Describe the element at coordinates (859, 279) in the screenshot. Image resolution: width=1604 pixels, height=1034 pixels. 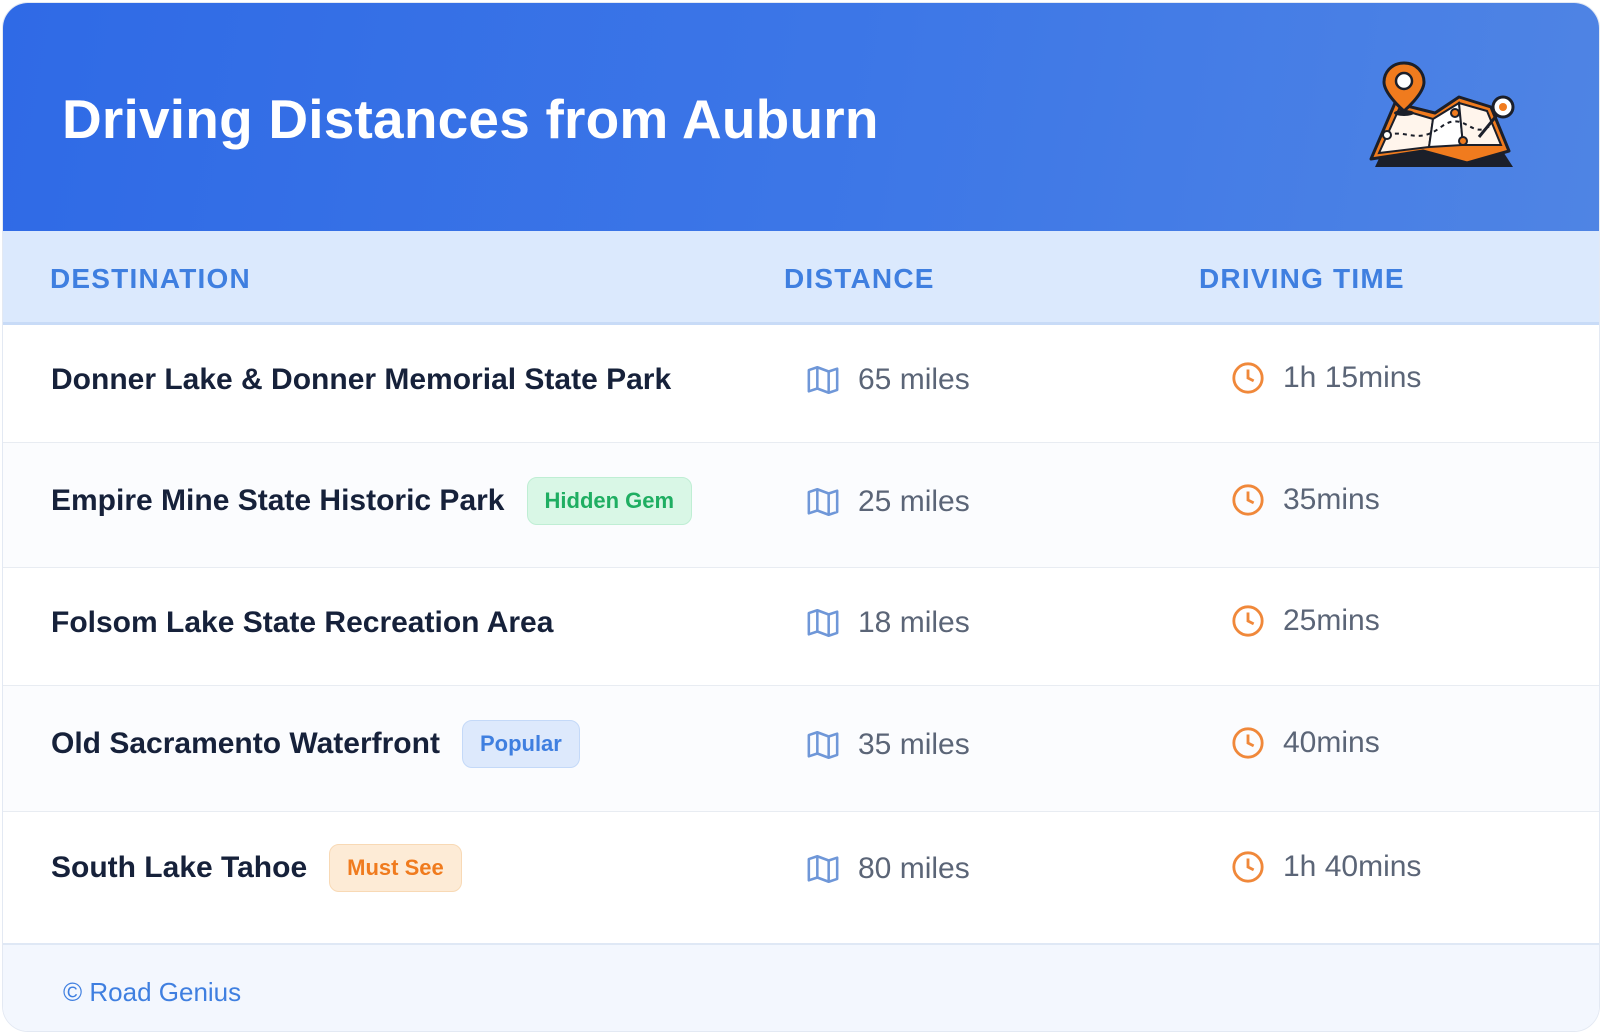
I see `column-header-distance: DISTANCE` at that location.